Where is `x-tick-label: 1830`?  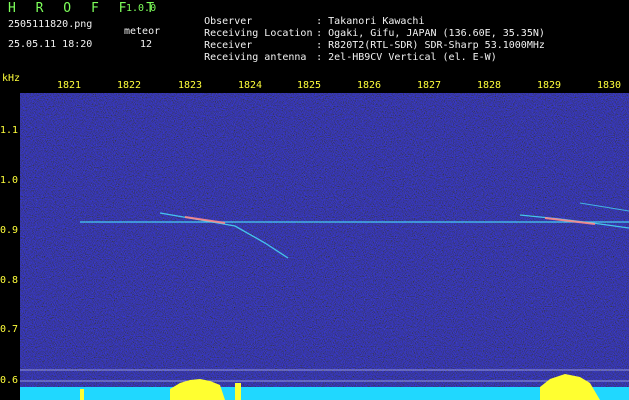 x-tick-label: 1830 is located at coordinates (609, 85).